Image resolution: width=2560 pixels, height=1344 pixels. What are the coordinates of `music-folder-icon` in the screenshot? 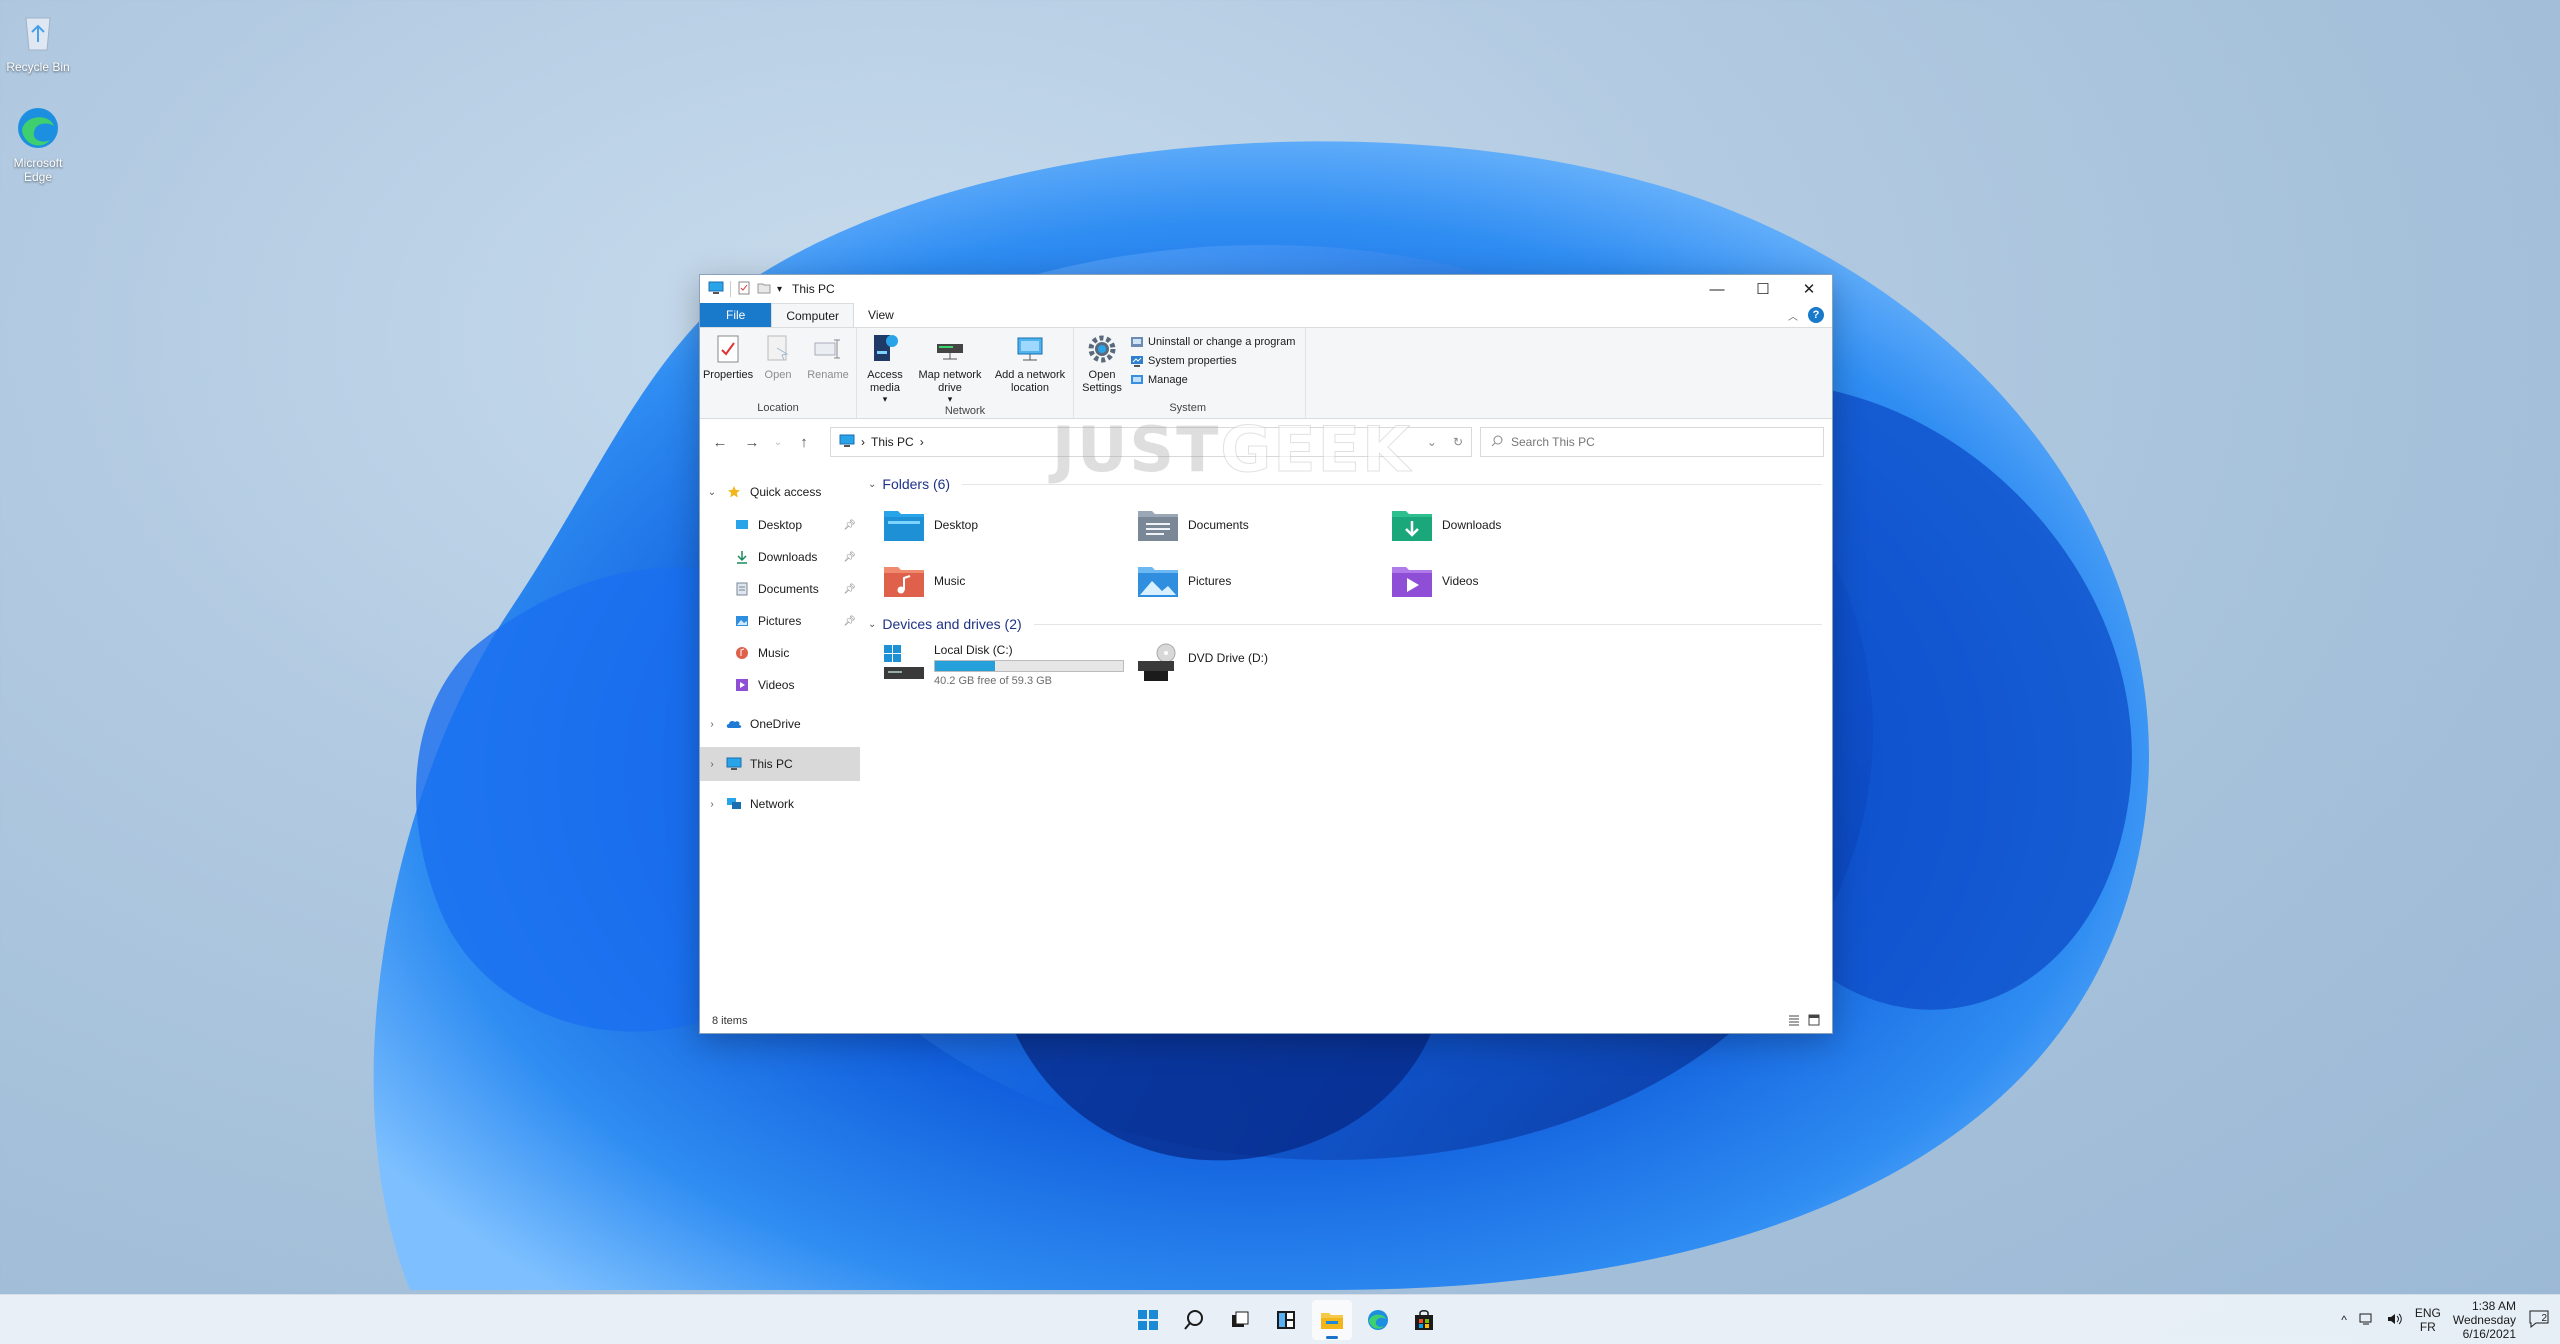 It's located at (904, 581).